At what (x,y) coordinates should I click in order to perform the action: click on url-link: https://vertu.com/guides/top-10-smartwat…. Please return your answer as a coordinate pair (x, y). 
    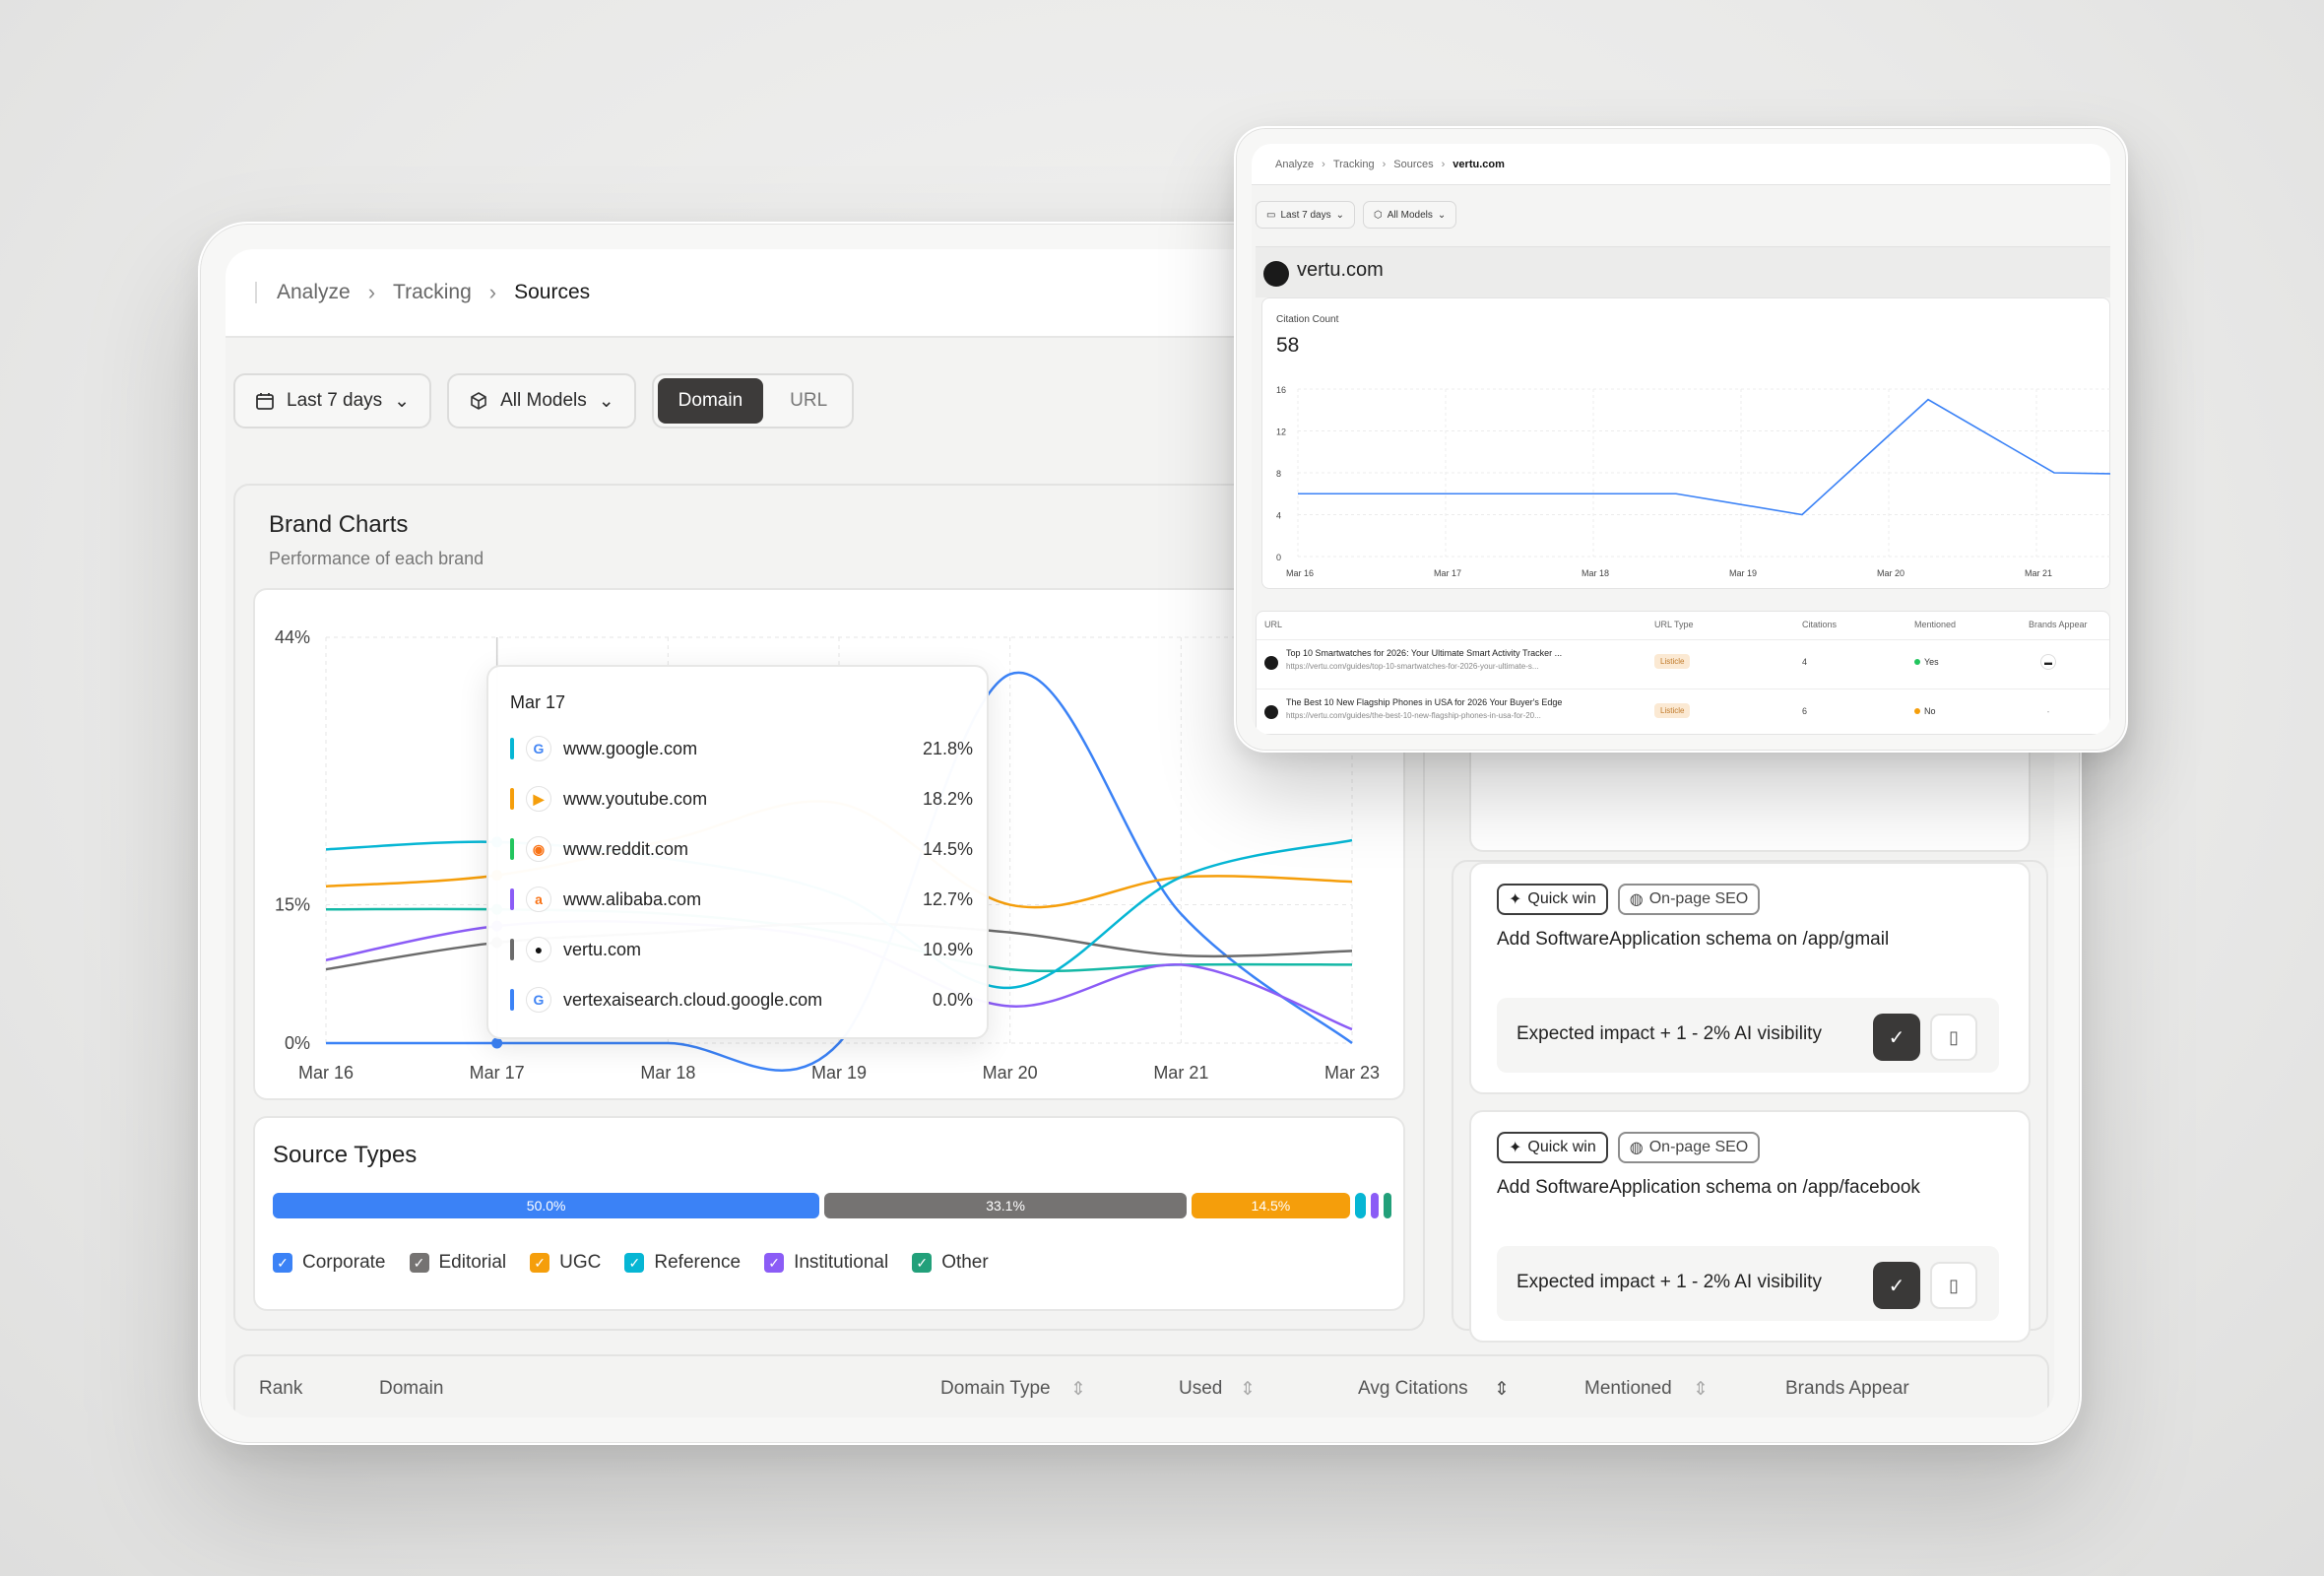
    Looking at the image, I should click on (1454, 666).